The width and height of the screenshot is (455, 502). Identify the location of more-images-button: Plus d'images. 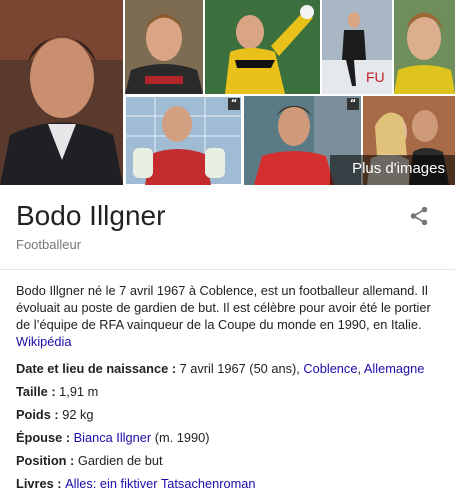
(392, 170).